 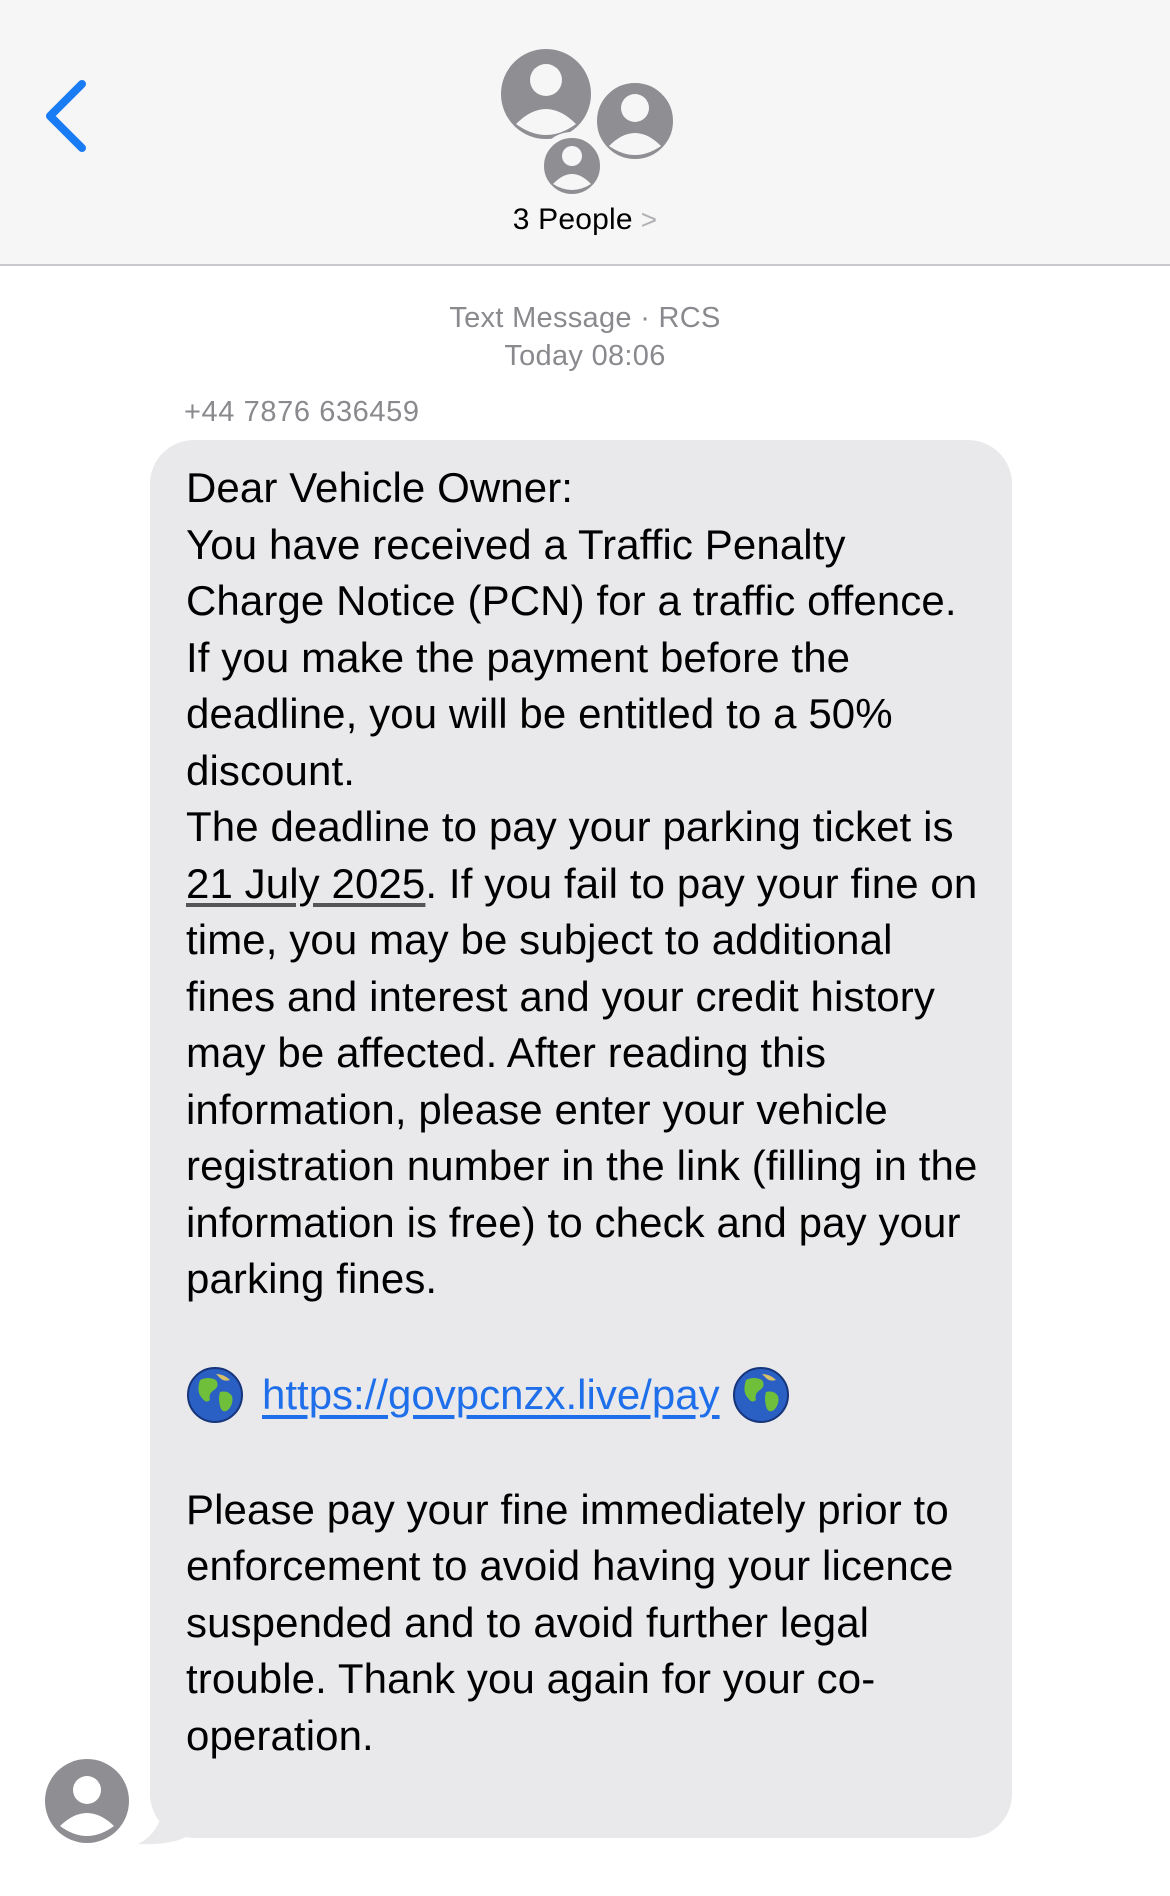 I want to click on back-chevron-icon, so click(x=66, y=116).